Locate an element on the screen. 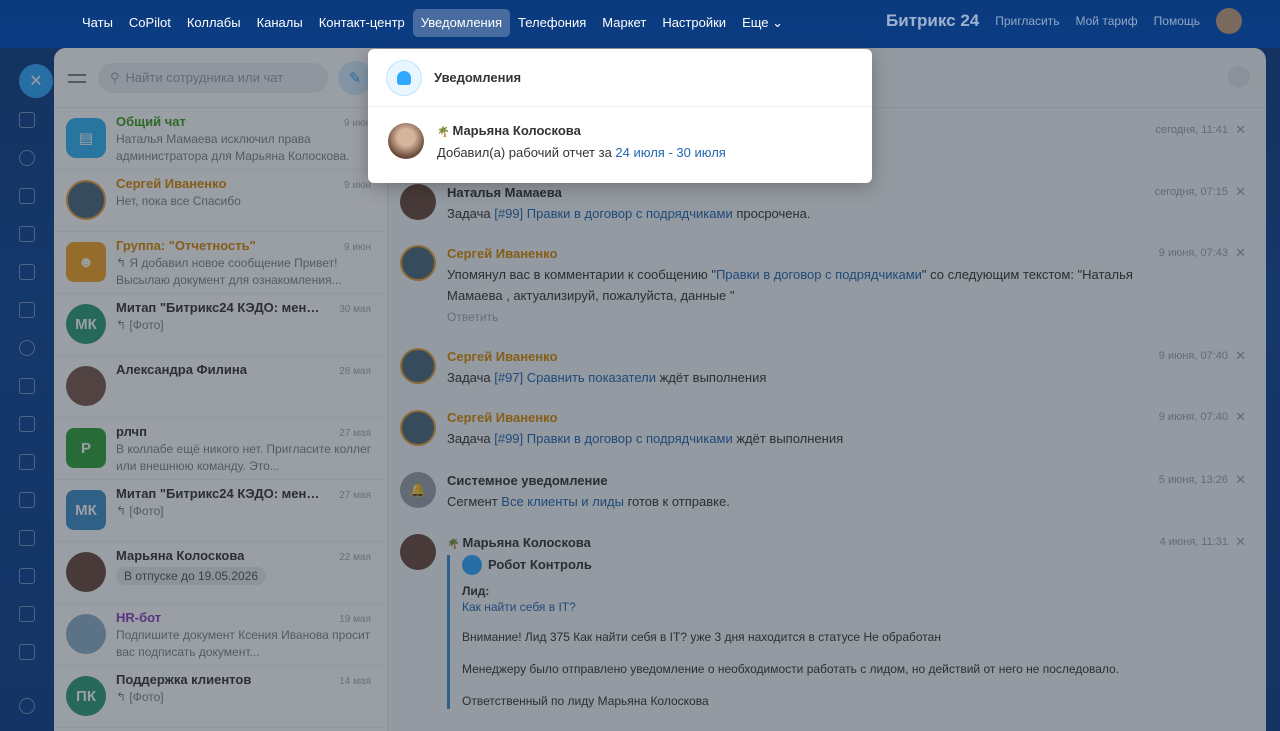 The height and width of the screenshot is (731, 1280). help-link: Помощь is located at coordinates (1177, 21).